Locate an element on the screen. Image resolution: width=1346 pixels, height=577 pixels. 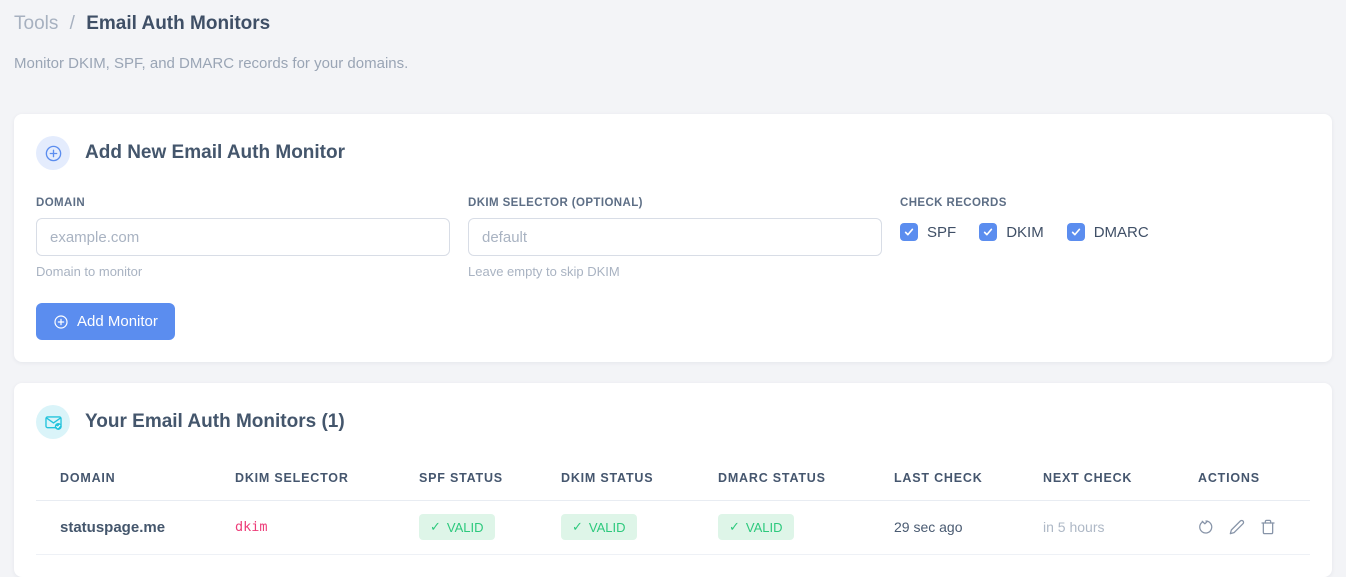
dkim-checkbox-label: DKIM is located at coordinates (1025, 232).